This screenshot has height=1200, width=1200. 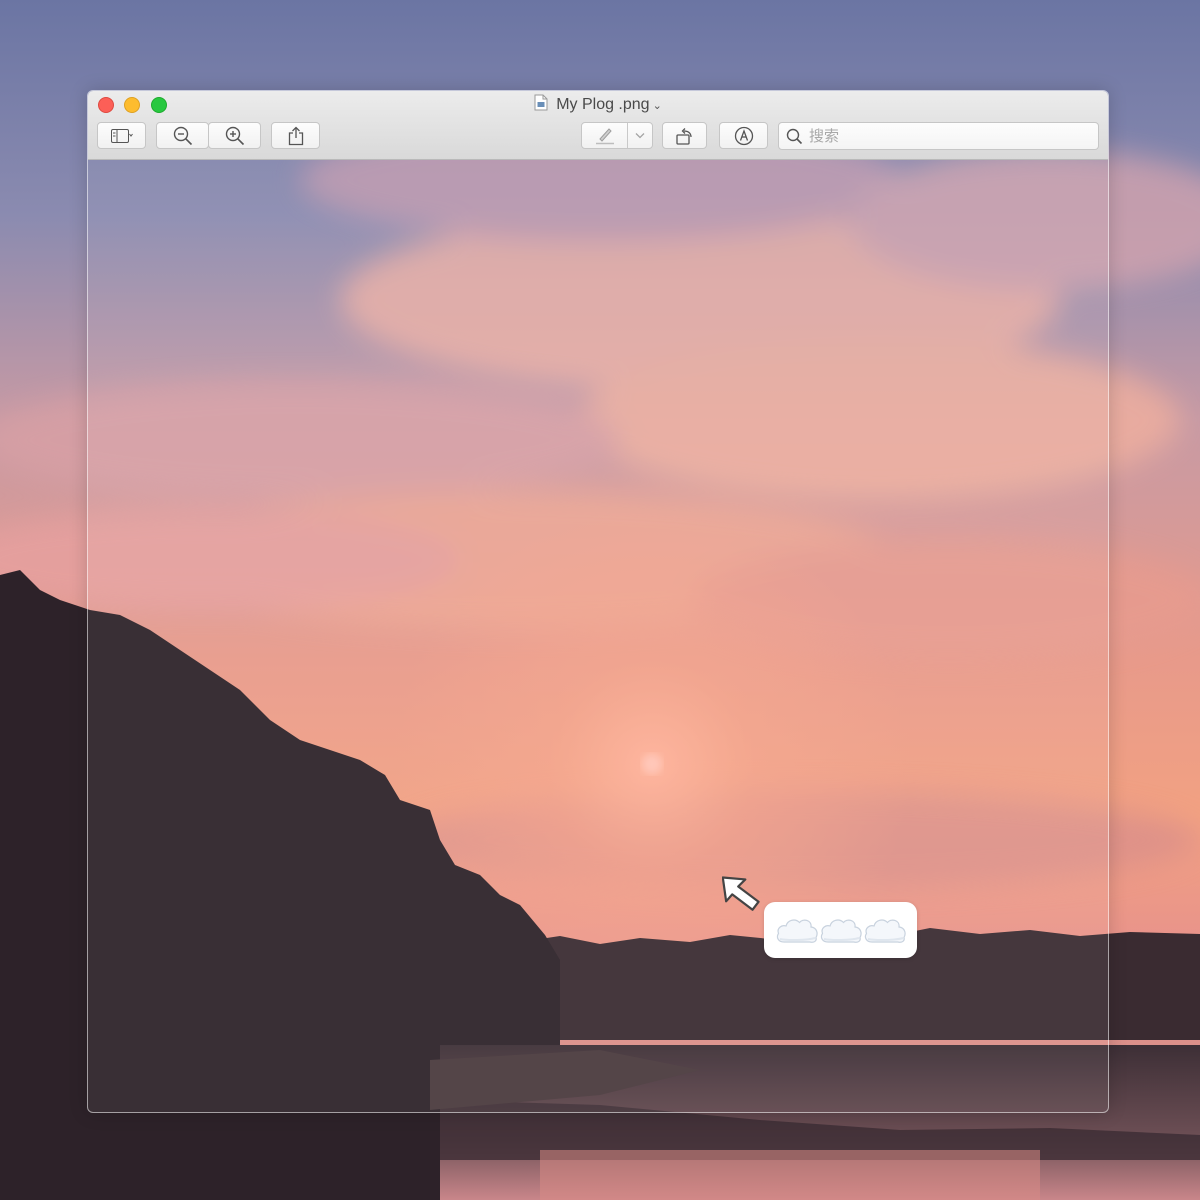 I want to click on zoom-in-icon, so click(x=234, y=135).